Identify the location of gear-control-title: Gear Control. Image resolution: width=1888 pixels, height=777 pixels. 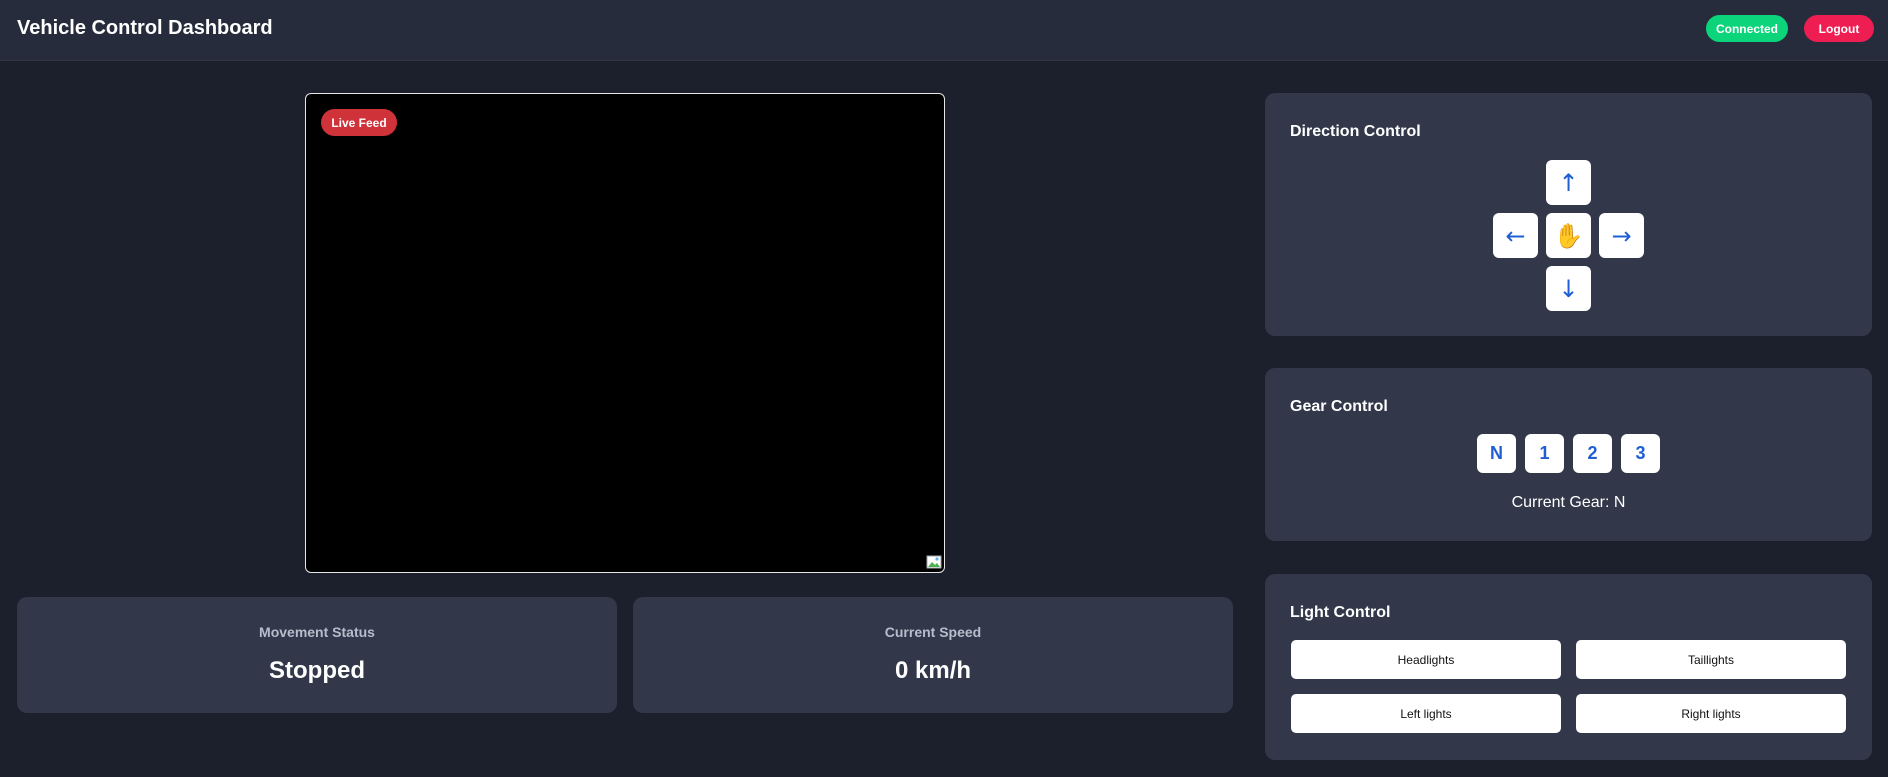
(1339, 406).